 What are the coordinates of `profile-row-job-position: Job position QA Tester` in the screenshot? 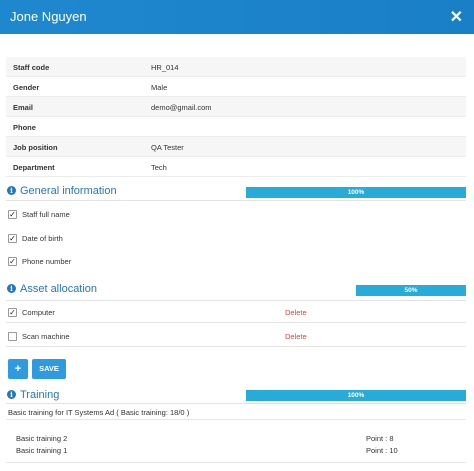 It's located at (236, 147).